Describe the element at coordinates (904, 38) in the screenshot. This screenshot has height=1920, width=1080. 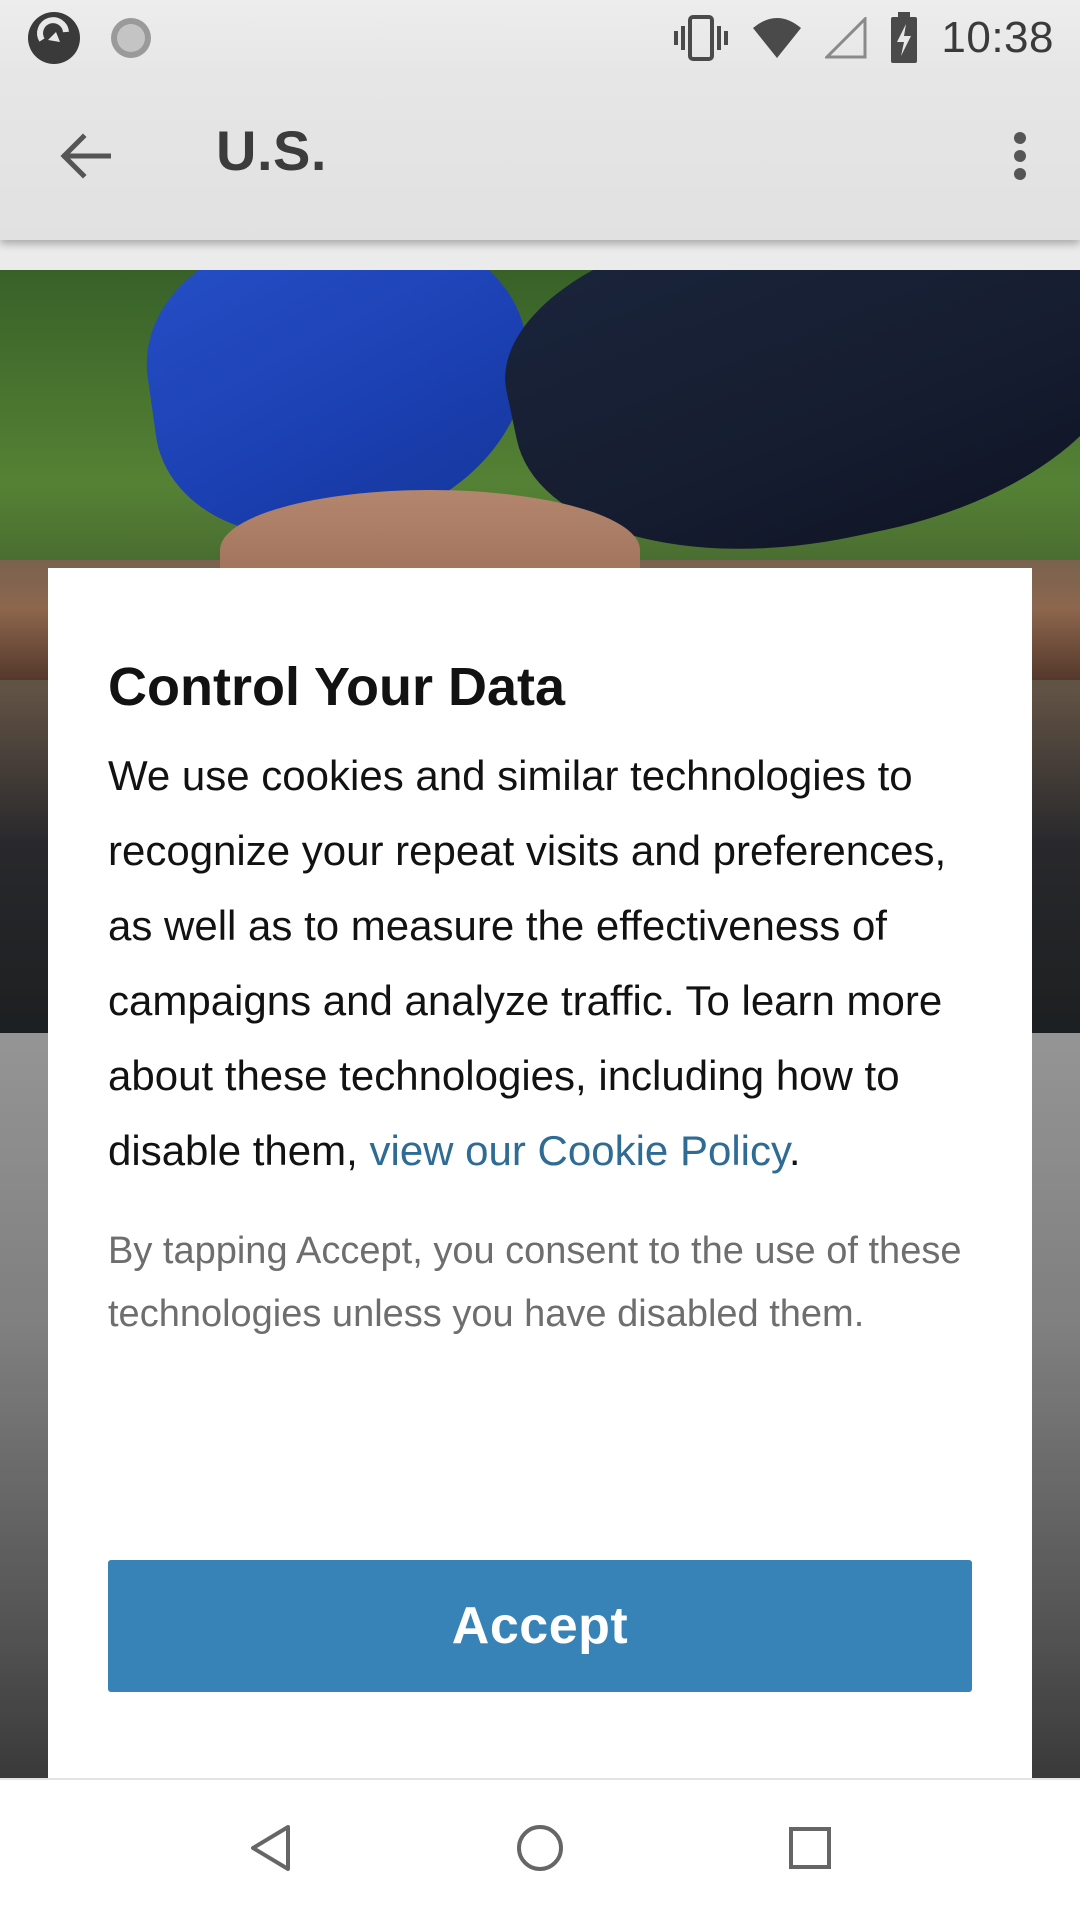
I see `battery-charging-icon` at that location.